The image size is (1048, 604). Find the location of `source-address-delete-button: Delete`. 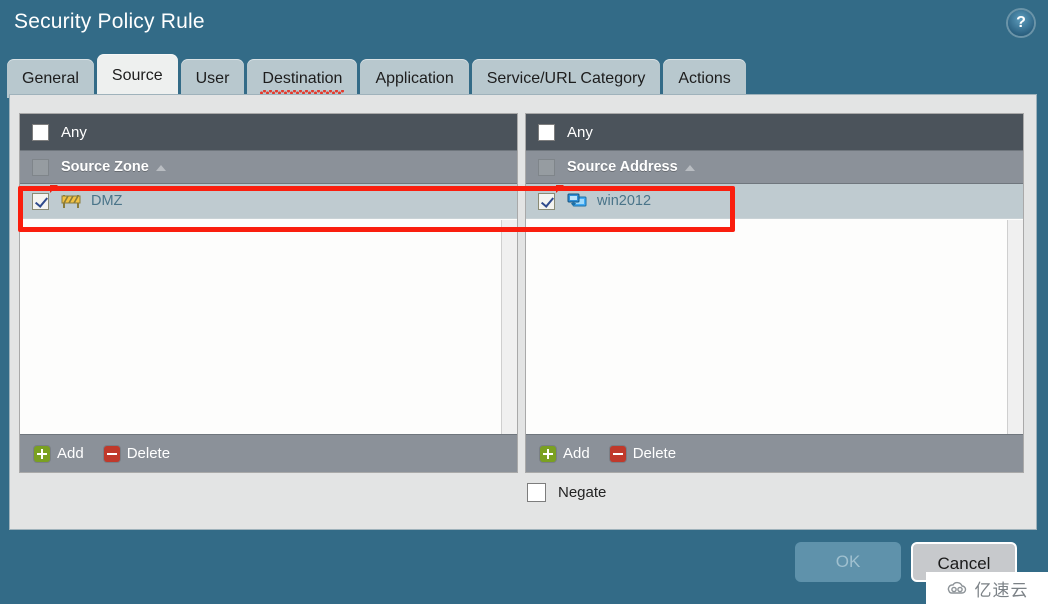

source-address-delete-button: Delete is located at coordinates (643, 453).